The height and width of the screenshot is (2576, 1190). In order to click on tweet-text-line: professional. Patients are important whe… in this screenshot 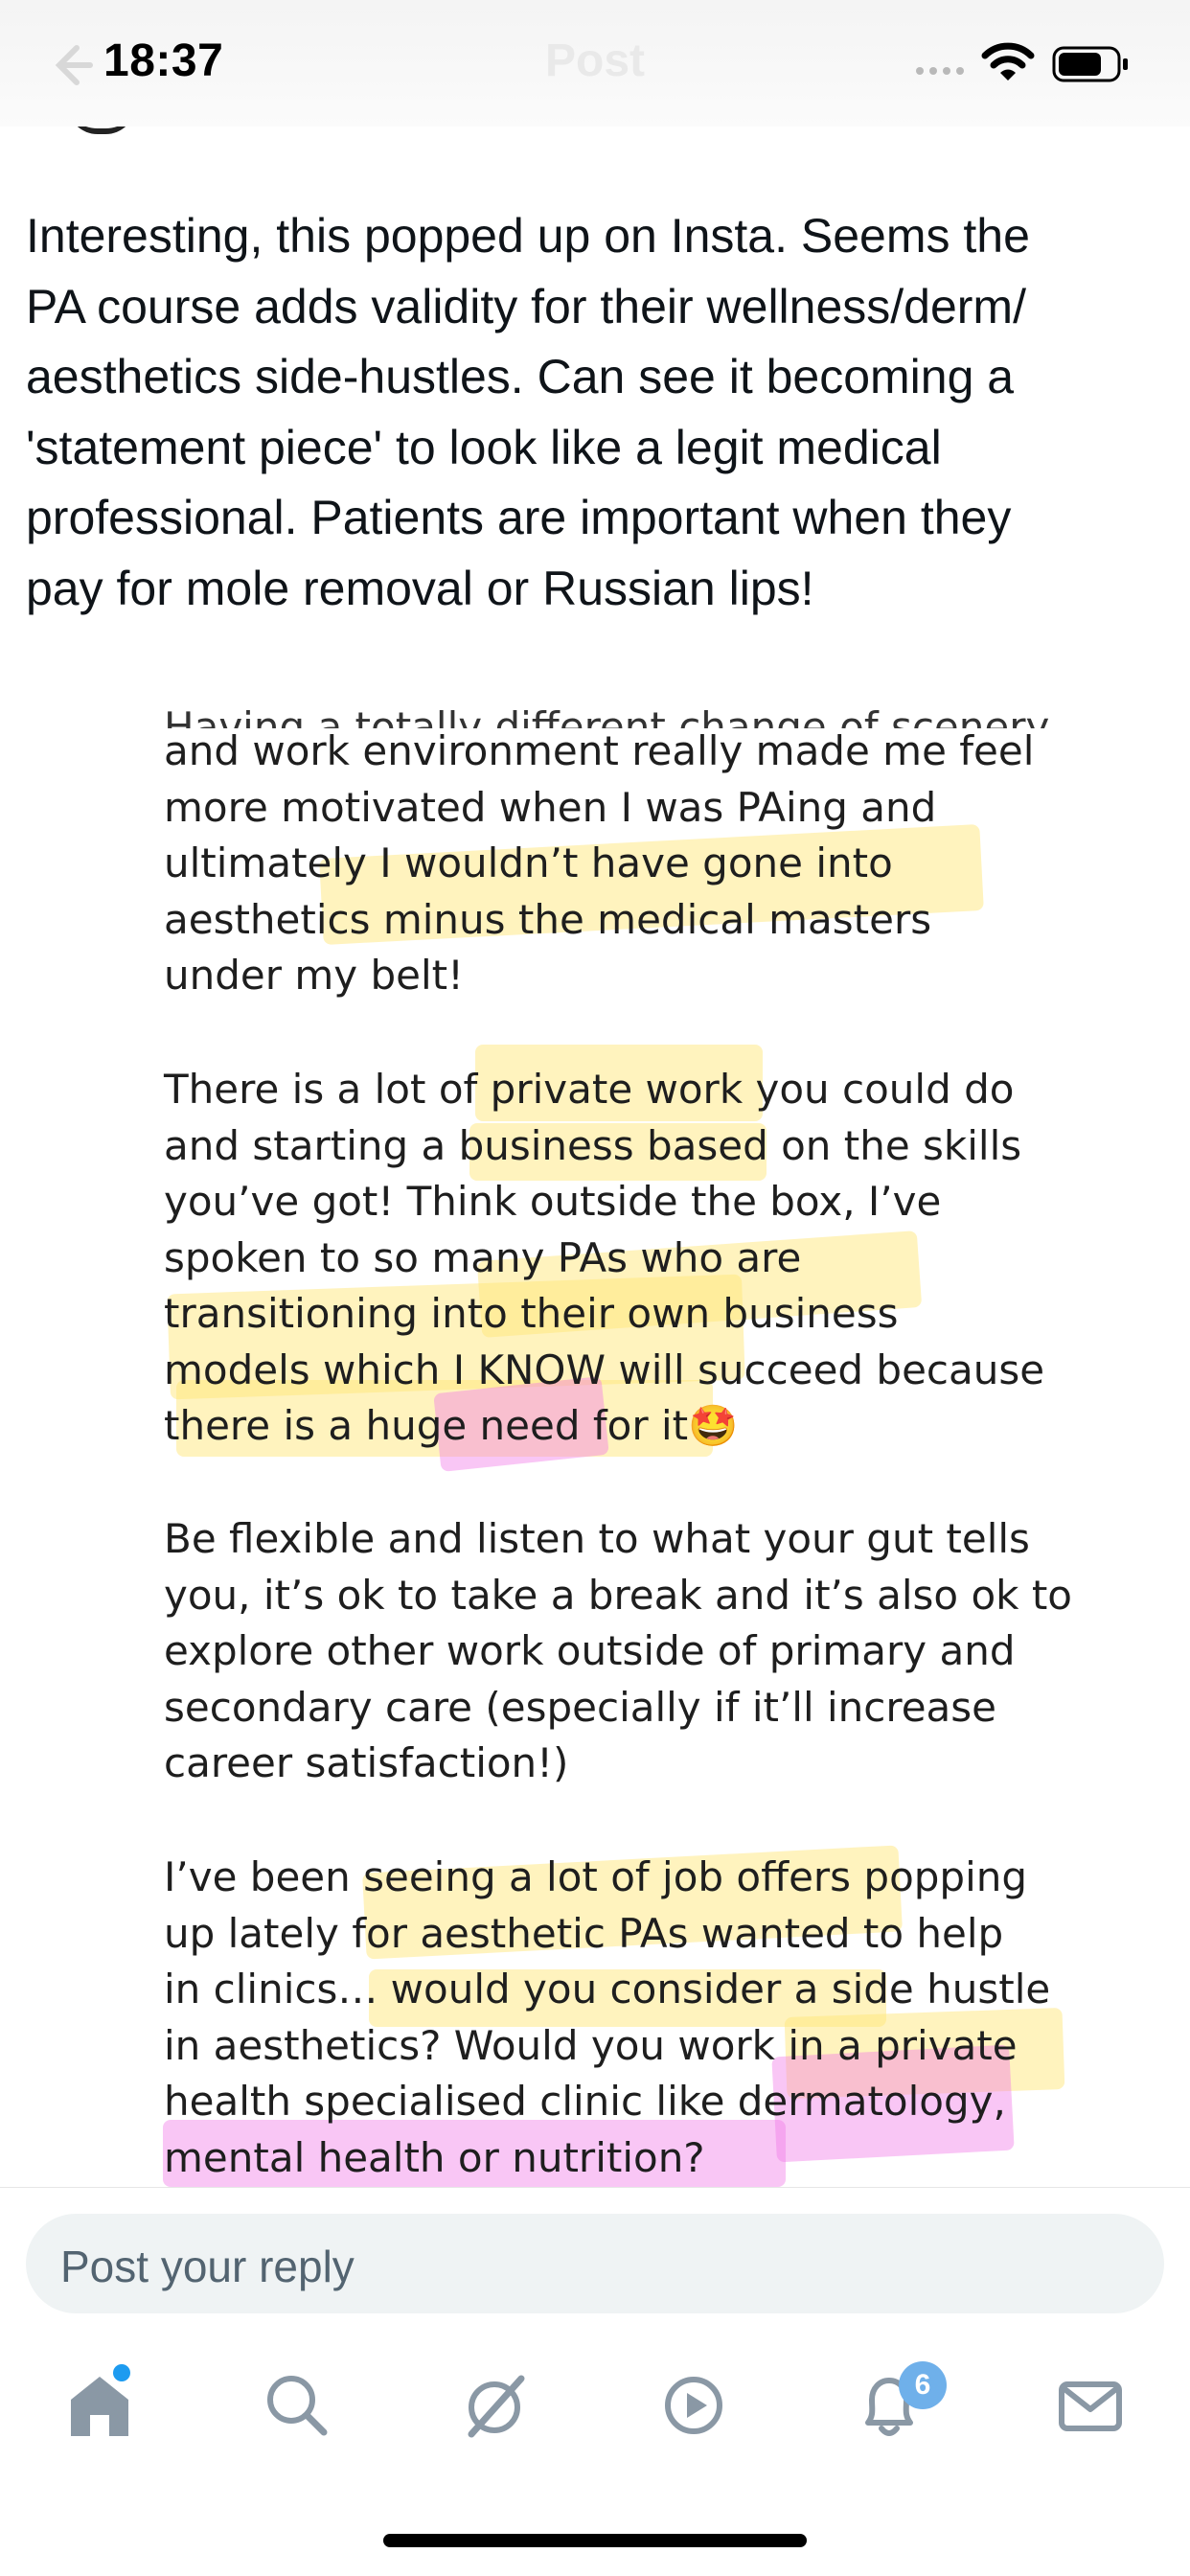, I will do `click(519, 517)`.